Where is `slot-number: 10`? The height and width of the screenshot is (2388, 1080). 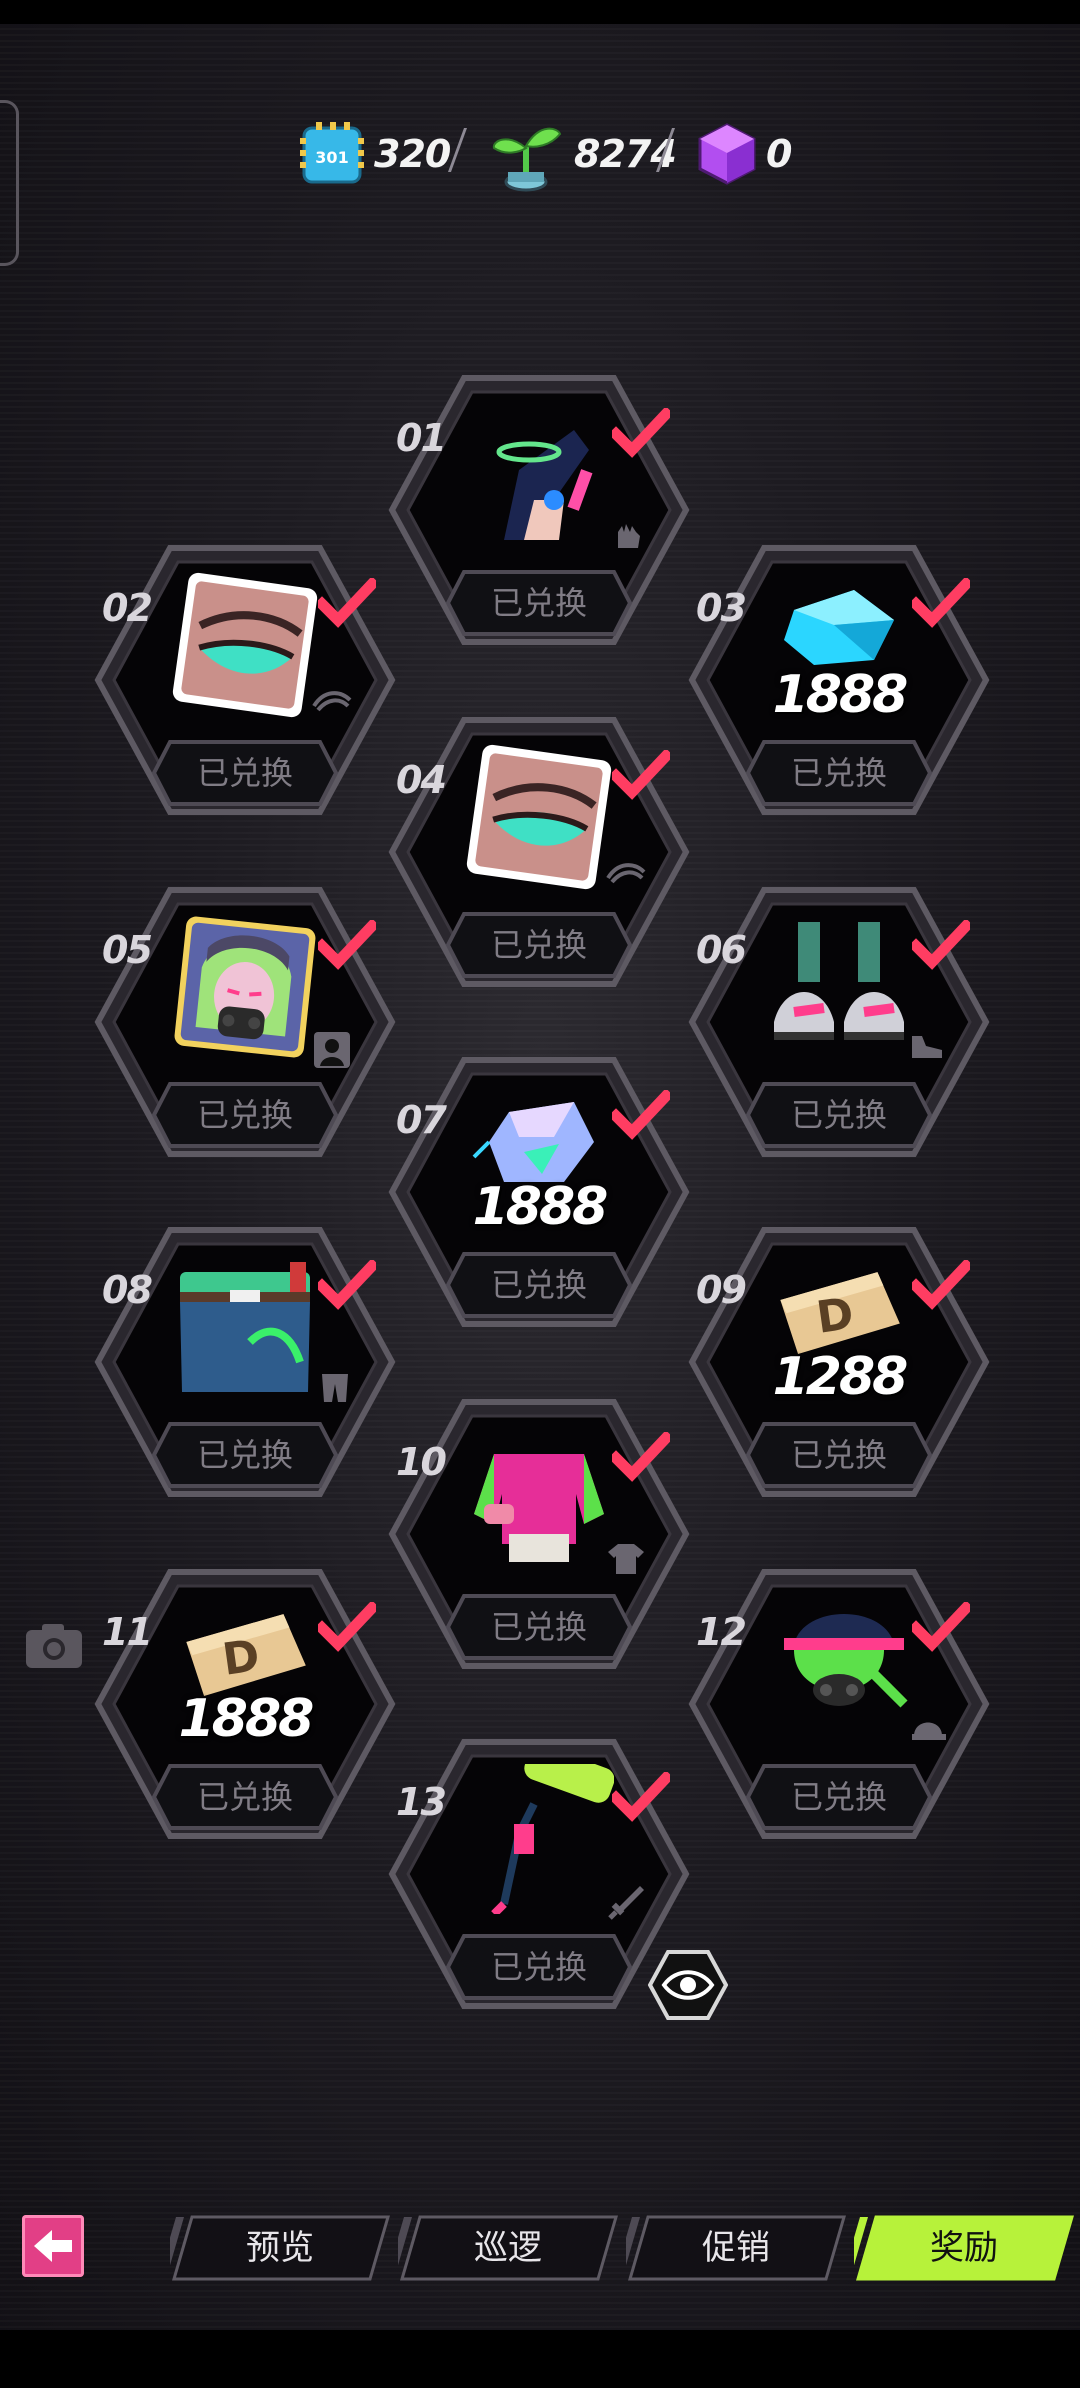
slot-number: 10 is located at coordinates (421, 1462).